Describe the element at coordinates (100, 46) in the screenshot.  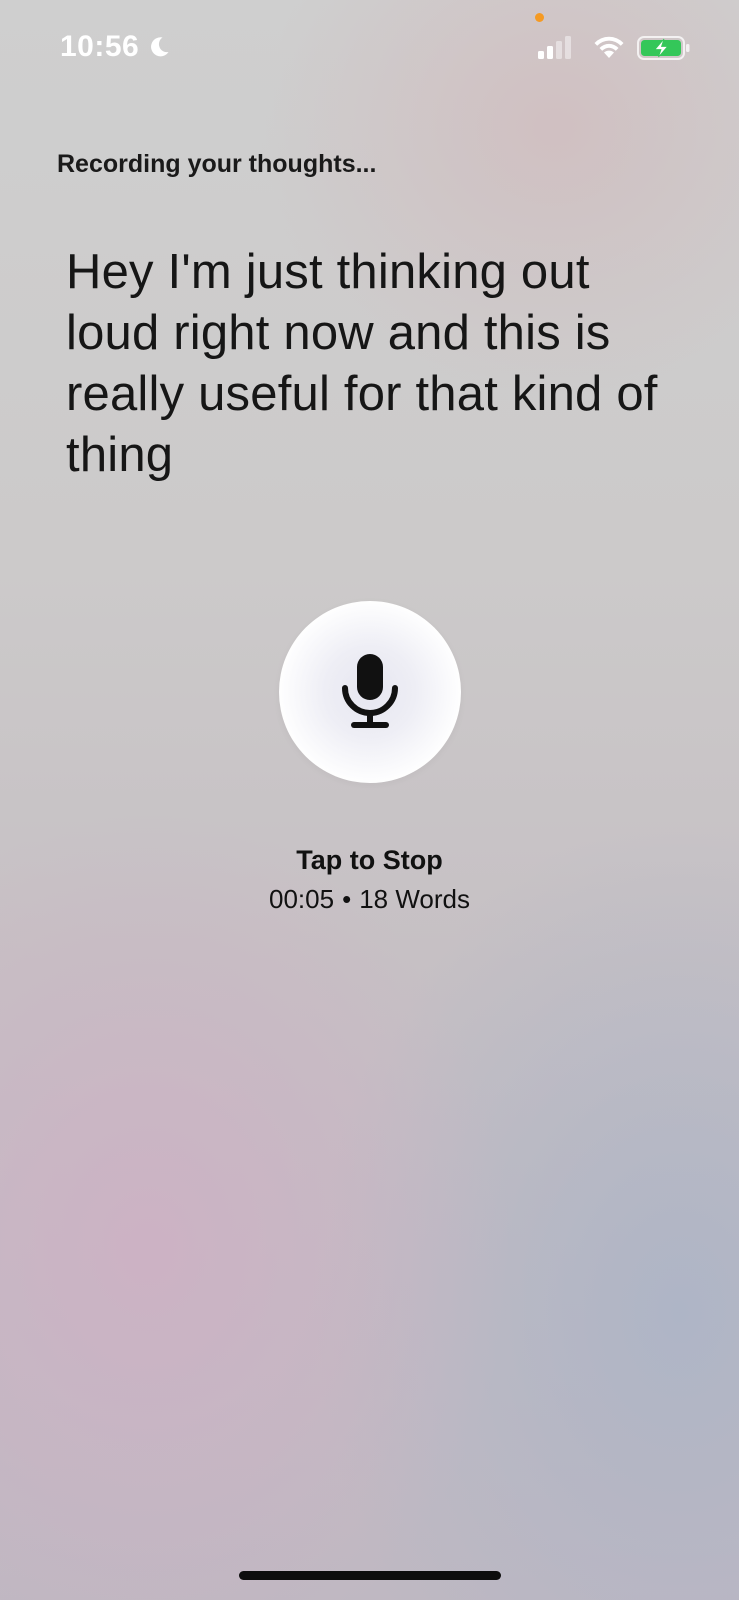
I see `time-text: 10:56` at that location.